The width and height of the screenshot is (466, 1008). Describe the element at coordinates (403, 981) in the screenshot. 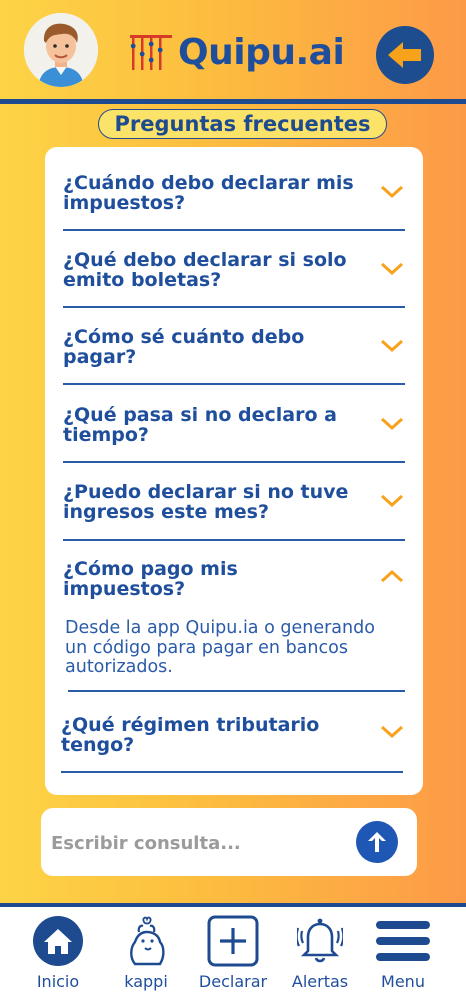

I see `nav-label: Menu` at that location.